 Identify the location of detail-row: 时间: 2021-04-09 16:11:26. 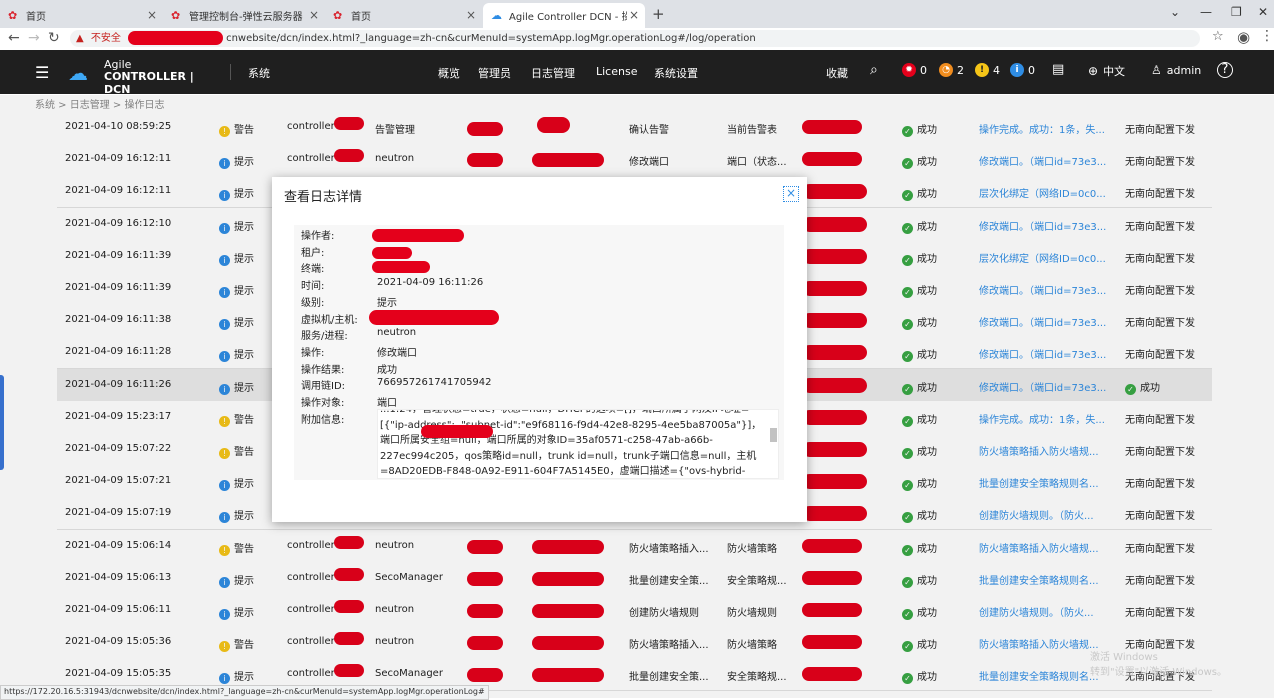
(539, 284).